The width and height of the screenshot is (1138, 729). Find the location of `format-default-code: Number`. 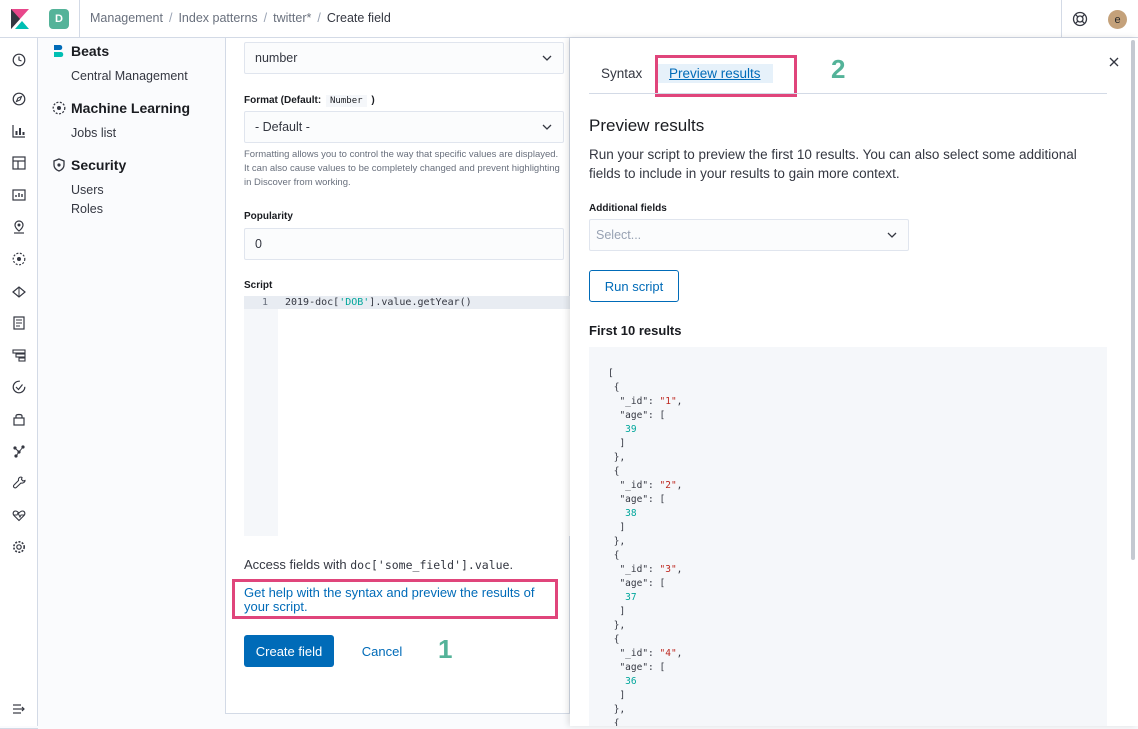

format-default-code: Number is located at coordinates (346, 101).